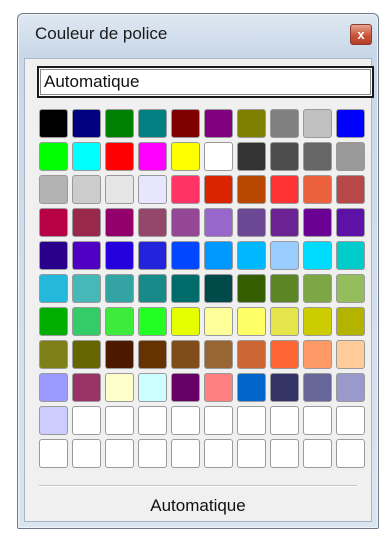 Image resolution: width=392 pixels, height=534 pixels. Describe the element at coordinates (198, 506) in the screenshot. I see `automatic-color-button-bottom: Automatique` at that location.